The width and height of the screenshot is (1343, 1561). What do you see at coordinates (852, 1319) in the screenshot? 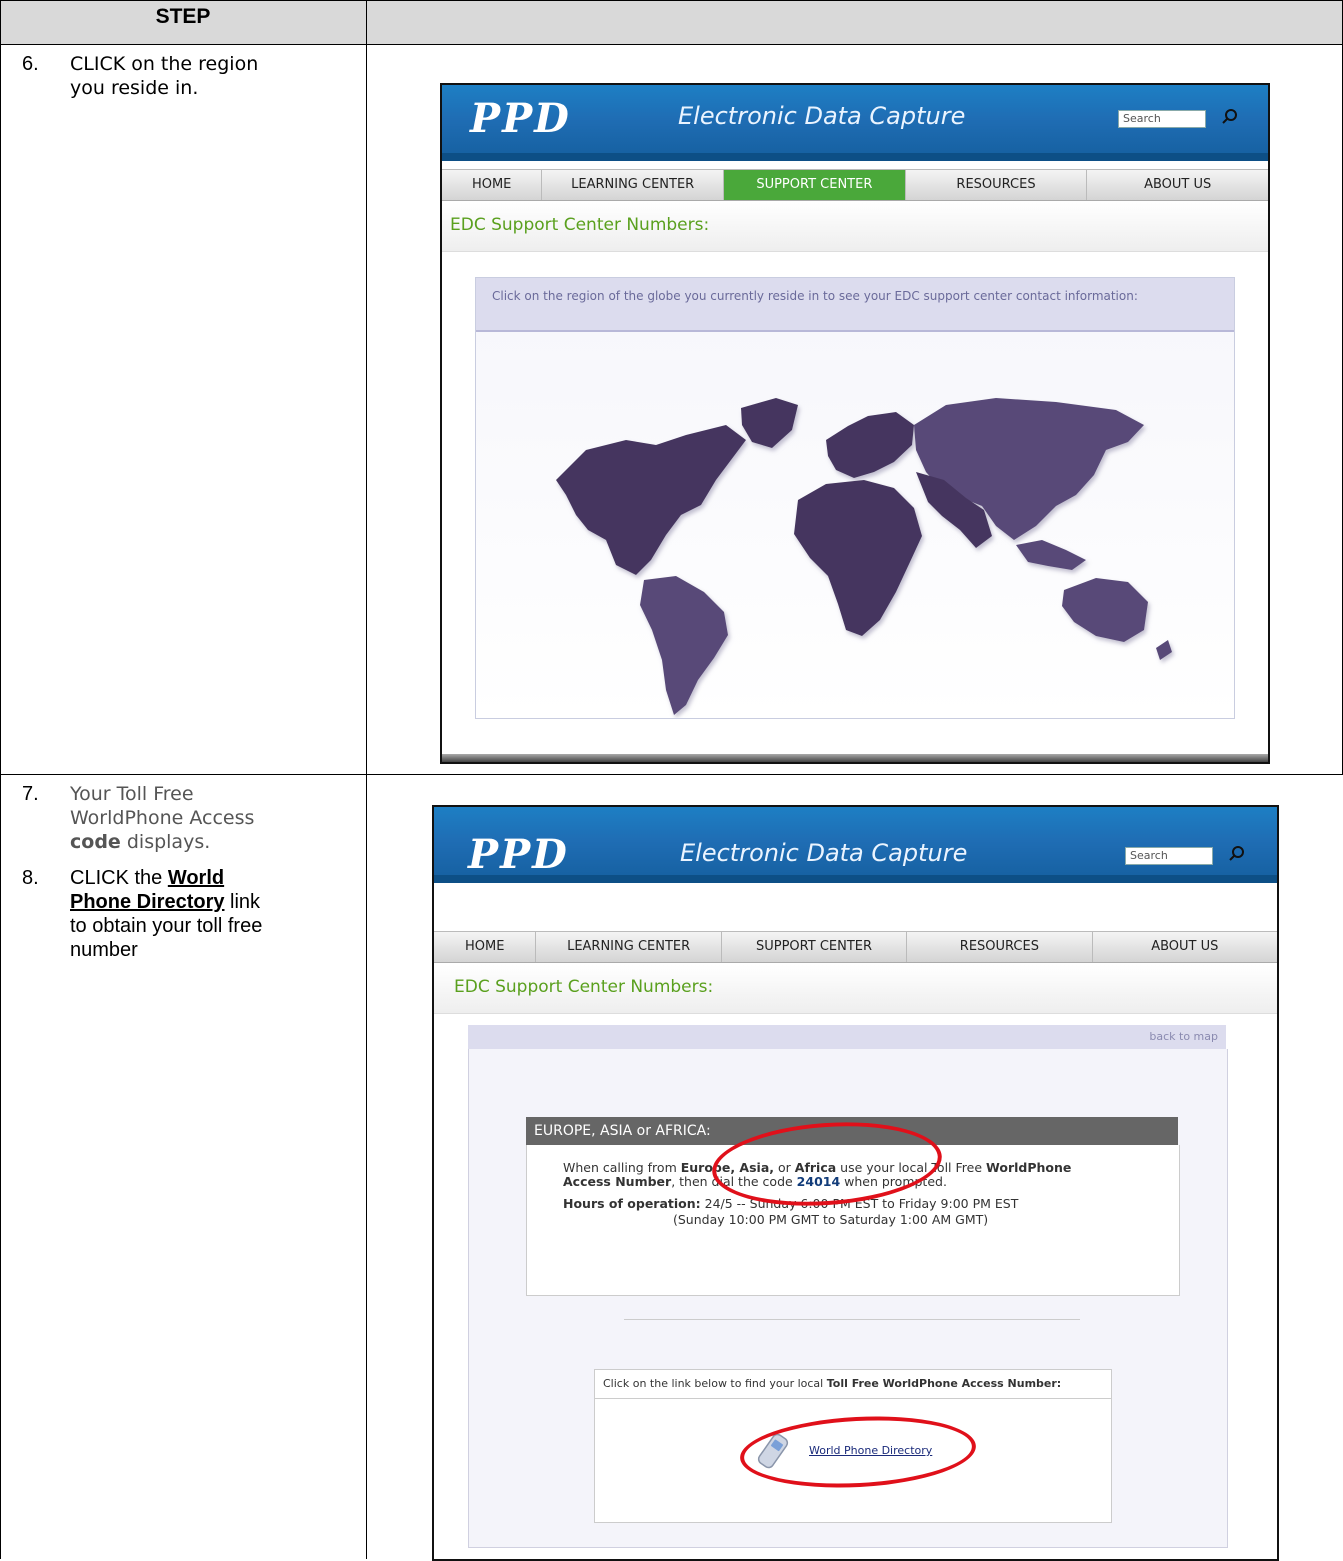
I see `divider` at bounding box center [852, 1319].